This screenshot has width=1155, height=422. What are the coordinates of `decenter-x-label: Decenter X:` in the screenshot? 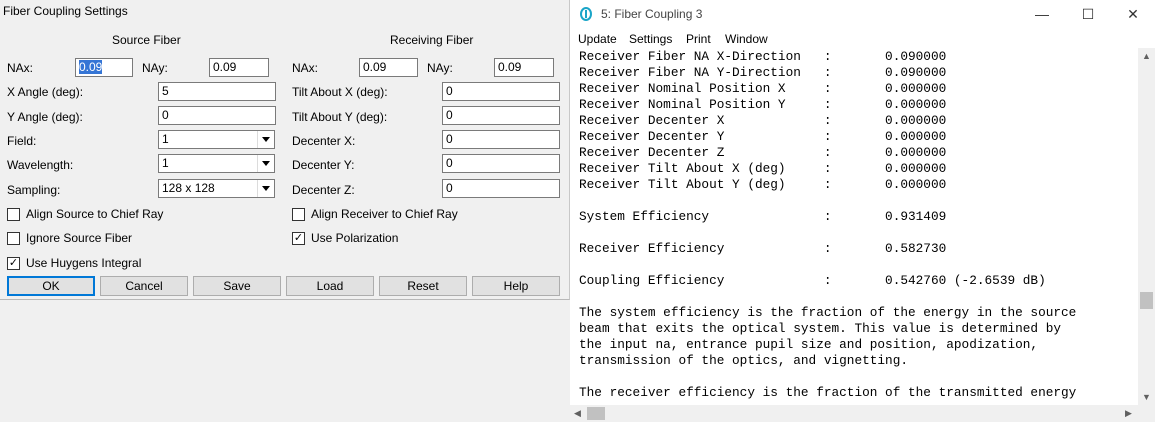 It's located at (324, 141).